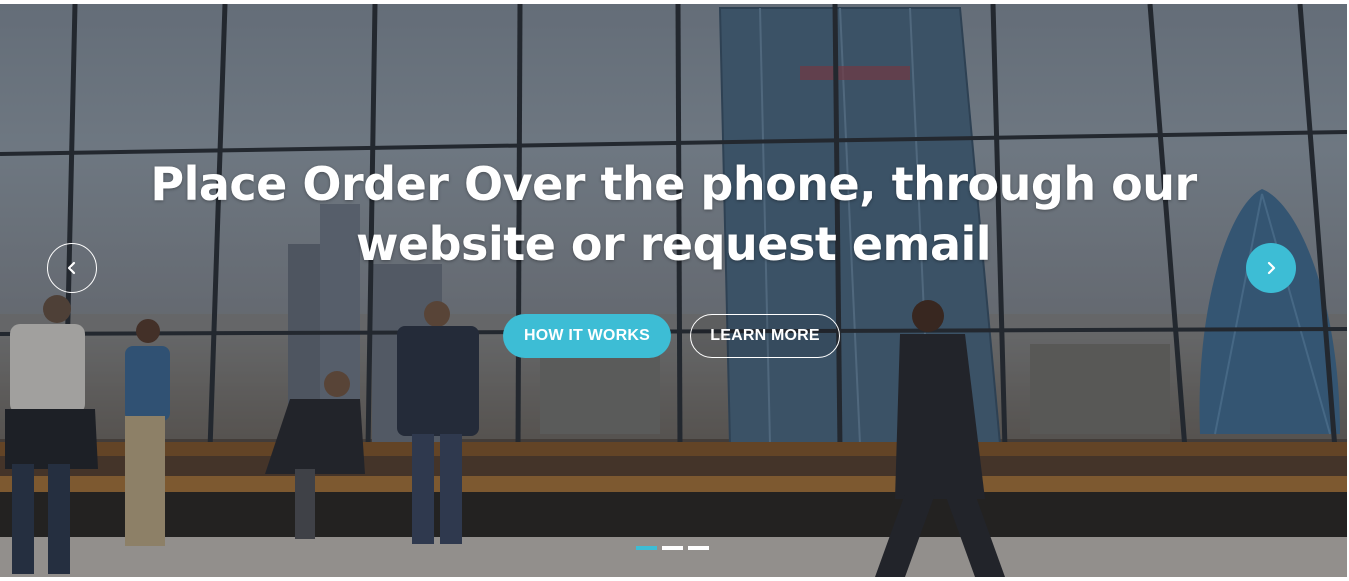 This screenshot has width=1349, height=581. I want to click on chevron-left-icon, so click(71, 268).